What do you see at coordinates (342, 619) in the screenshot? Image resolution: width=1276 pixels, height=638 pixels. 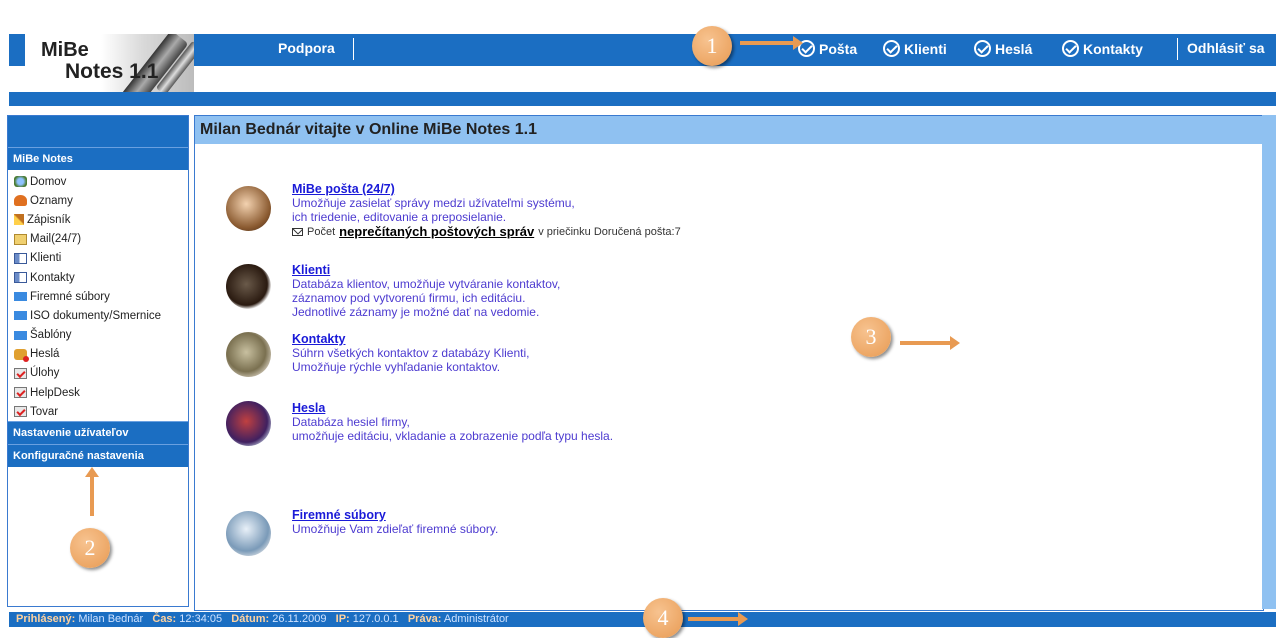 I see `status-ip-label: IP:` at bounding box center [342, 619].